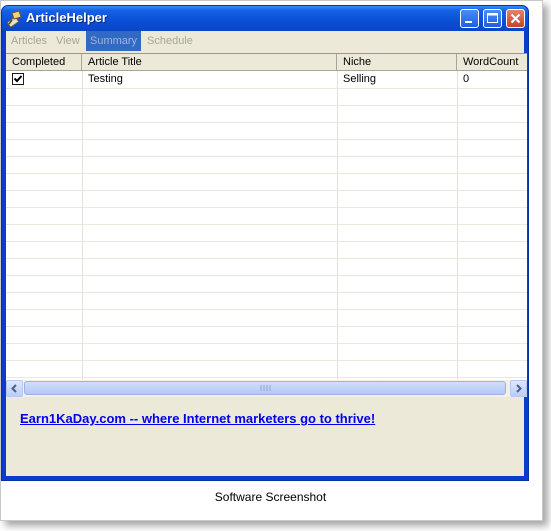 This screenshot has width=551, height=531. What do you see at coordinates (66, 17) in the screenshot?
I see `window-title: ArticleHelper` at bounding box center [66, 17].